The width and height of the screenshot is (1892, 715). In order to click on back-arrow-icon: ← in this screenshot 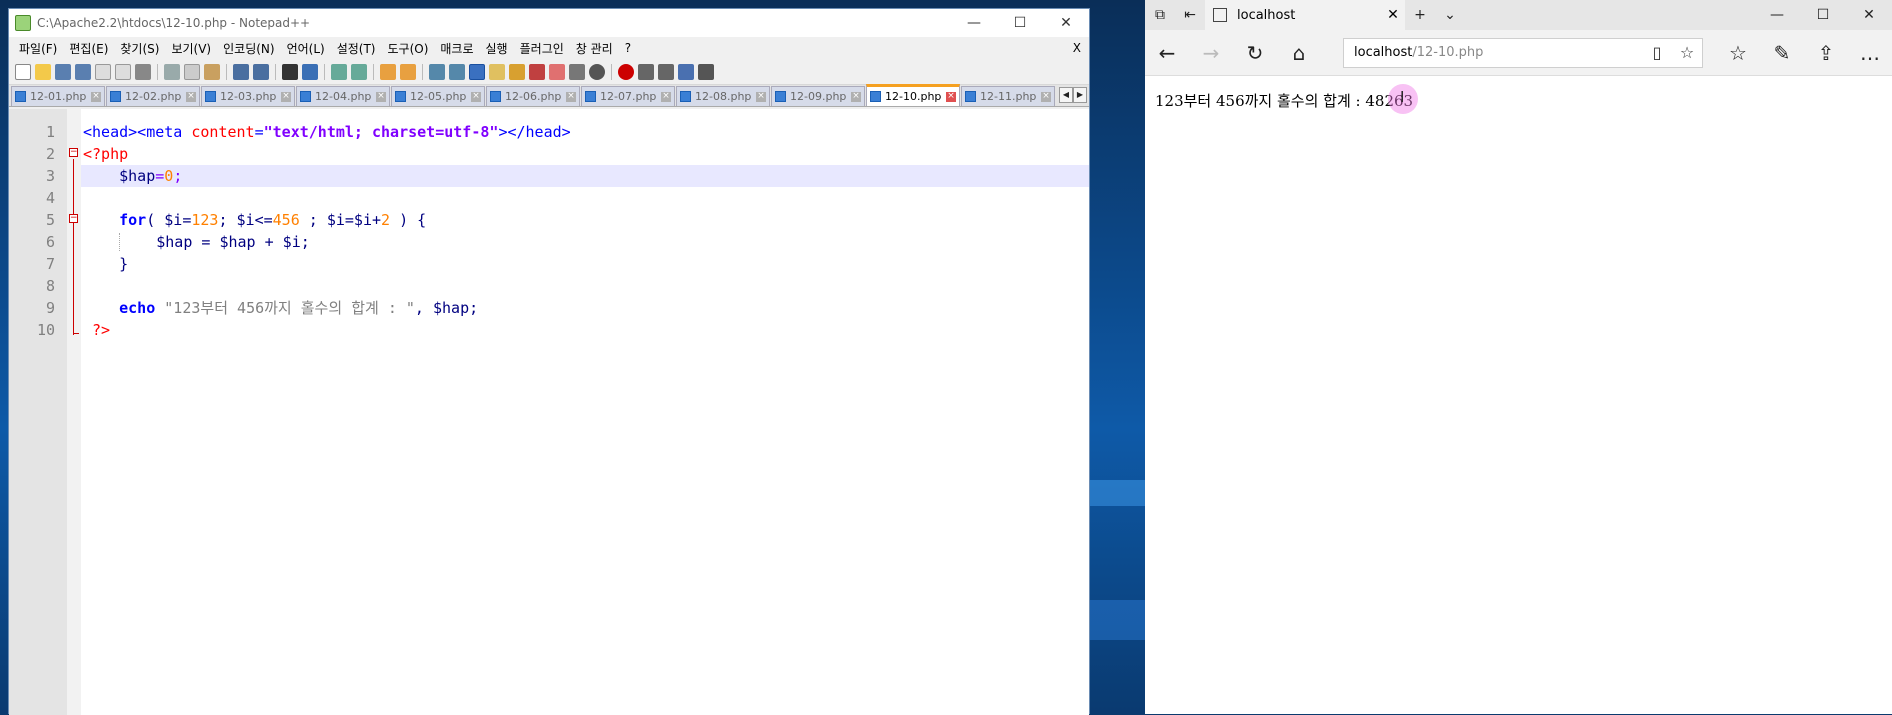, I will do `click(1167, 53)`.